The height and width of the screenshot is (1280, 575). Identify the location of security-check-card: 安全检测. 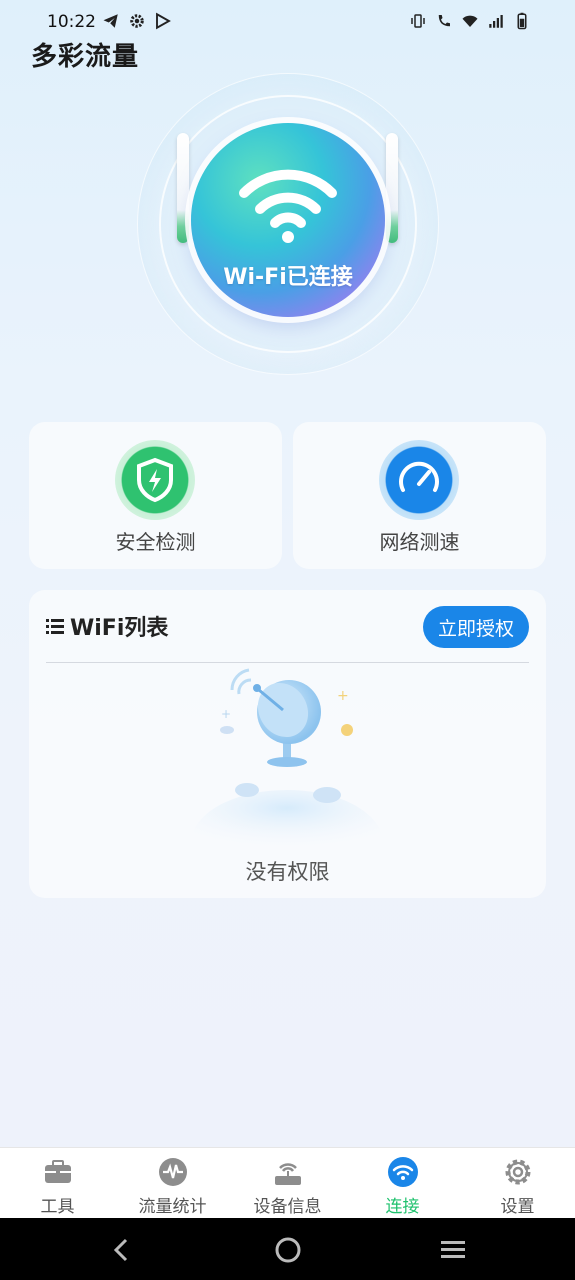
(155, 495).